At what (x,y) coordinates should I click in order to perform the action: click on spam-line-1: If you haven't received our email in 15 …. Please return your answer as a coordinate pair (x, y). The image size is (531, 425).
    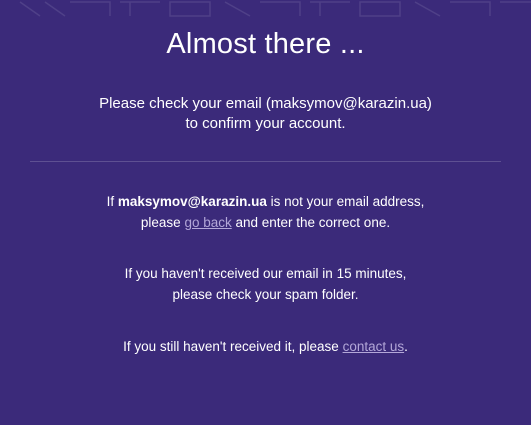
    Looking at the image, I should click on (265, 273).